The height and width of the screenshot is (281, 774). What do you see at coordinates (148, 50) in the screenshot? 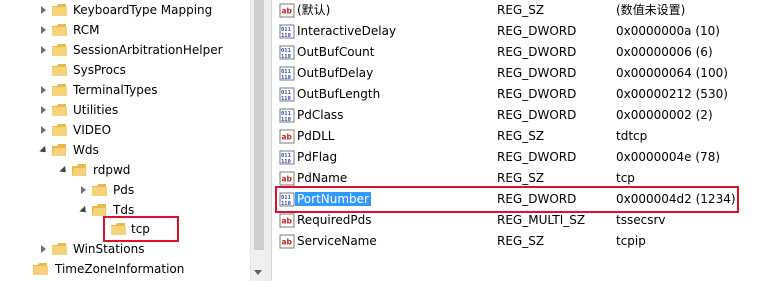
I see `tree-item-label: SessionArbitrationHelper` at bounding box center [148, 50].